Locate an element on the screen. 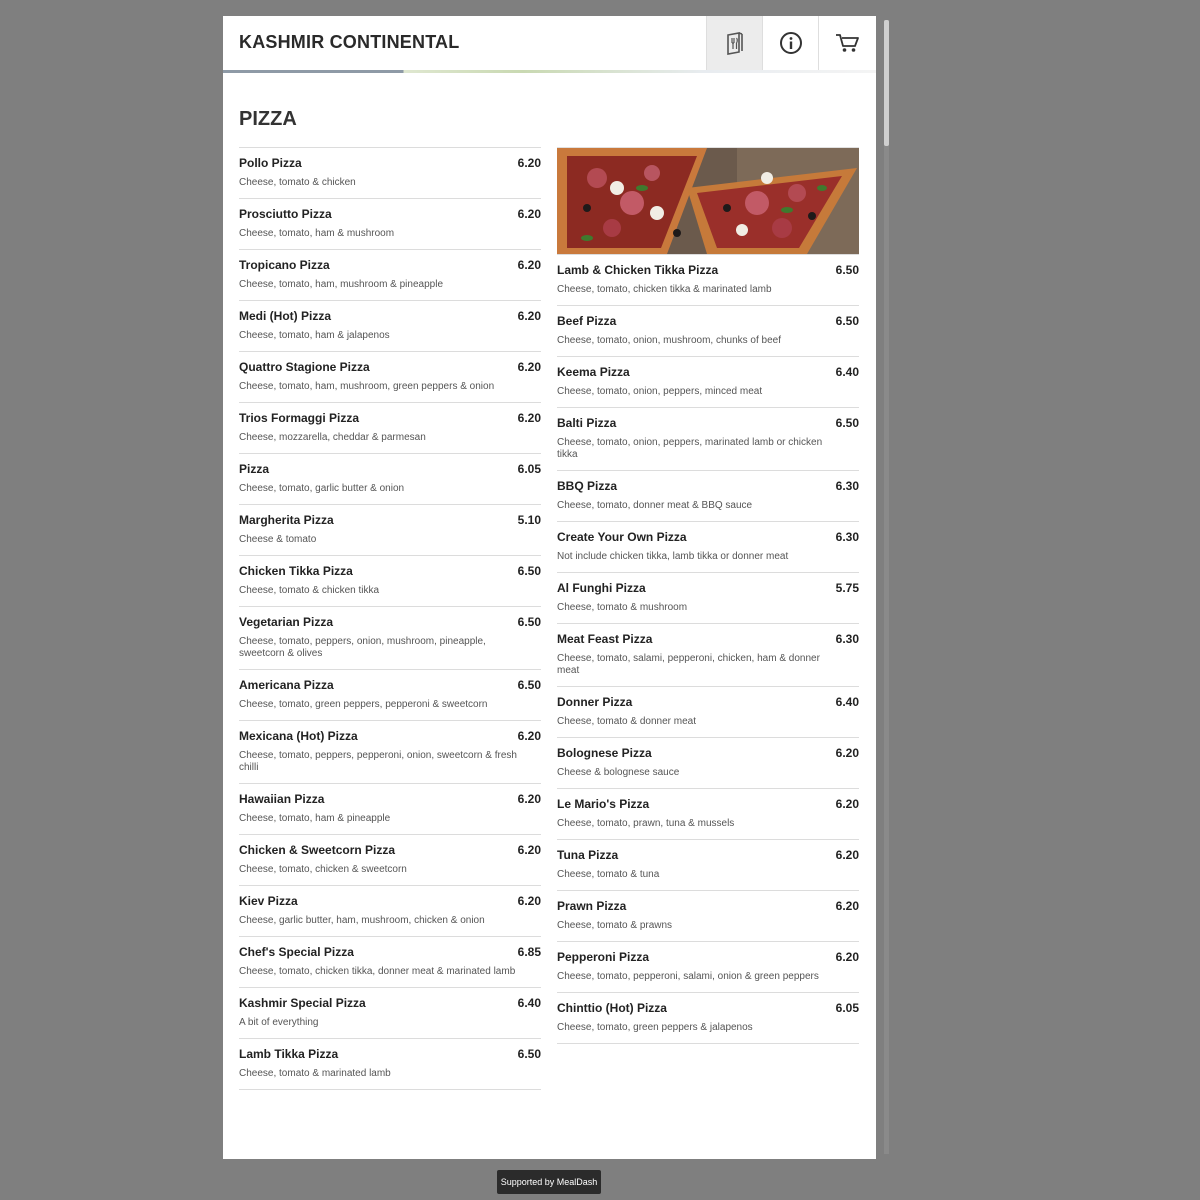 This screenshot has width=1200, height=1200. menu-item-header: Prawn Pizza 6.20 is located at coordinates (708, 906).